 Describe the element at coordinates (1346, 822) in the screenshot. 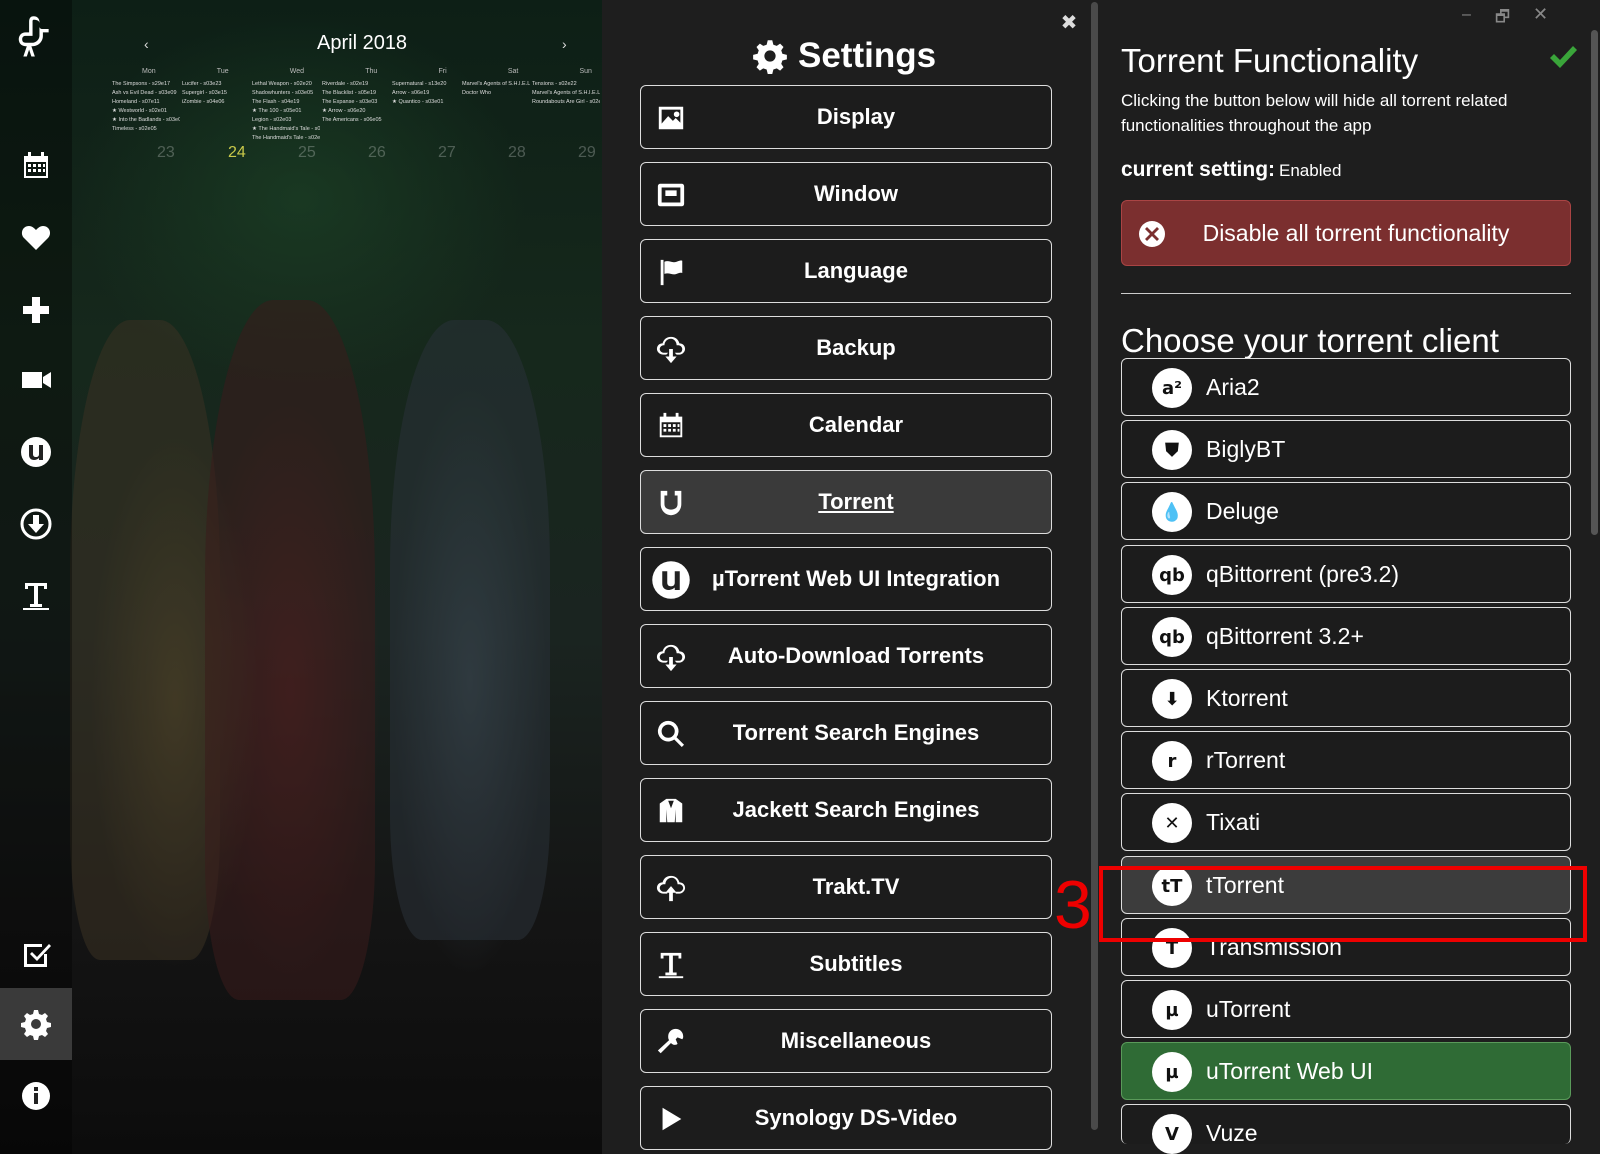

I see `client-option-tixati: ✕ Tixati` at that location.